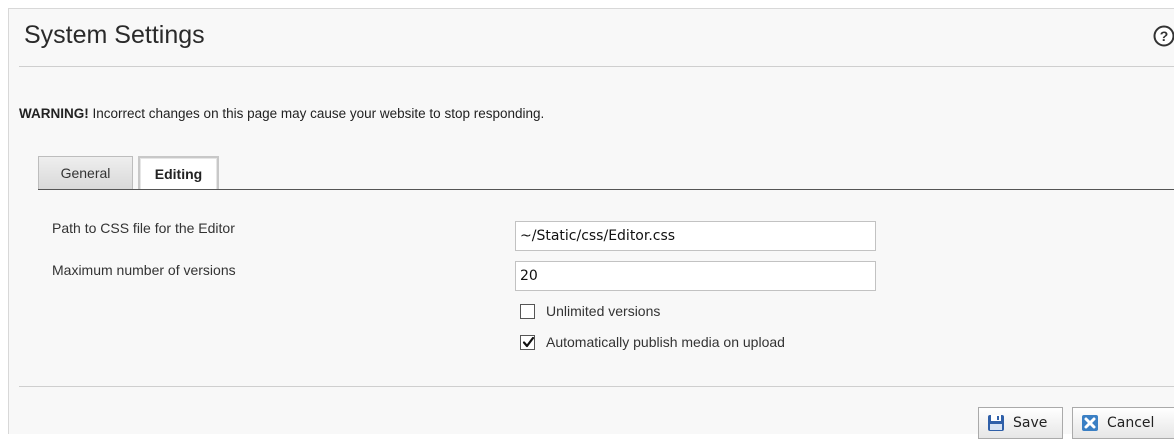 Image resolution: width=1174 pixels, height=439 pixels. Describe the element at coordinates (178, 173) in the screenshot. I see `tab-editing: Editing` at that location.